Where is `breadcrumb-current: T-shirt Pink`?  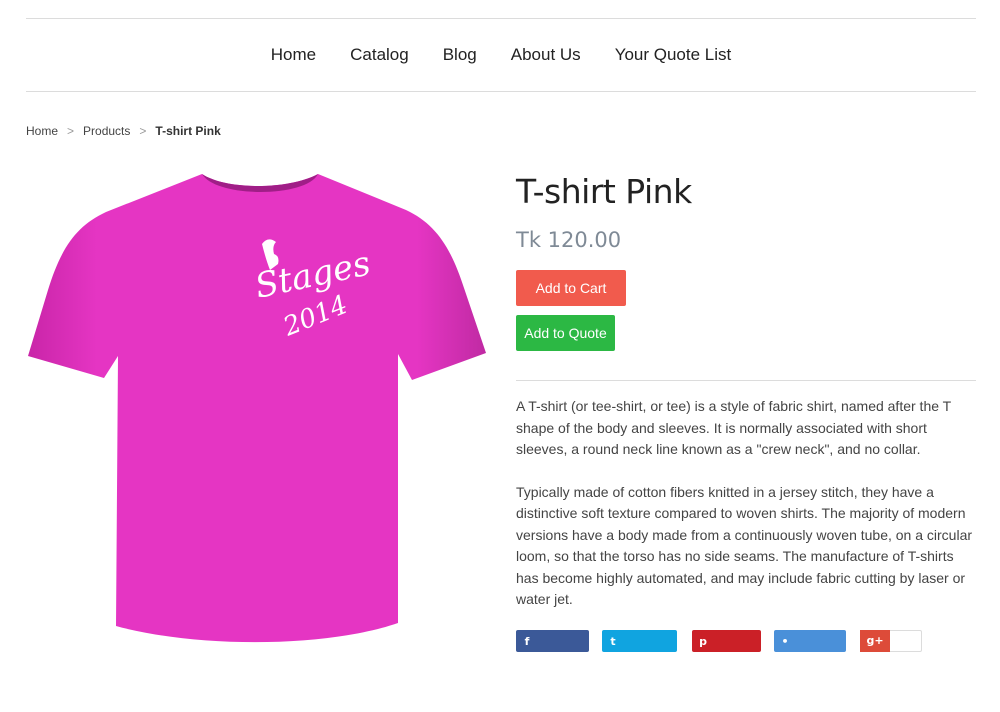 breadcrumb-current: T-shirt Pink is located at coordinates (188, 131).